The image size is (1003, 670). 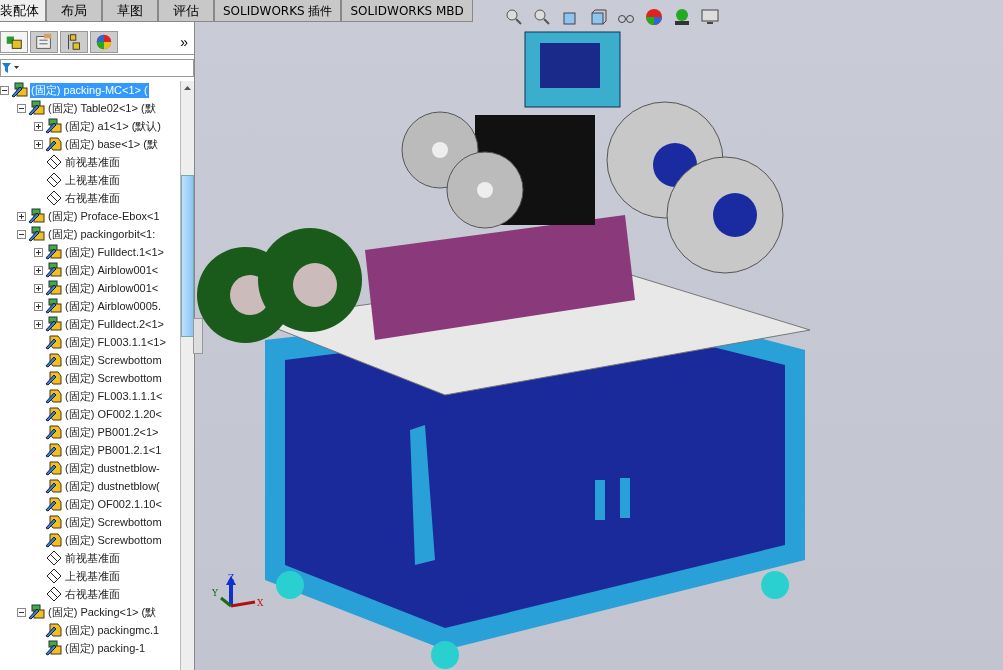 I want to click on tree-item: (固定) PB001.2<1>, so click(x=112, y=432).